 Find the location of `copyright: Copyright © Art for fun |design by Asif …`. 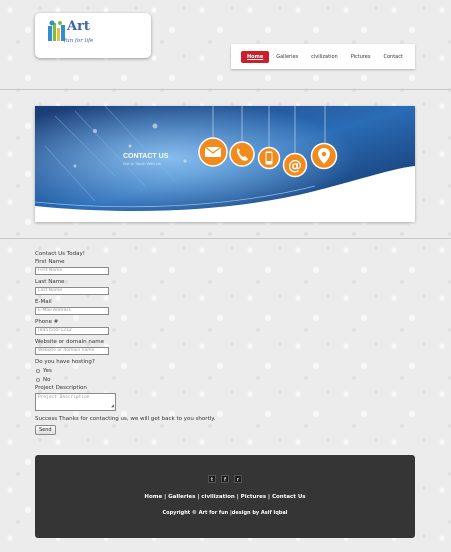

copyright: Copyright © Art for fun |design by Asif … is located at coordinates (225, 513).